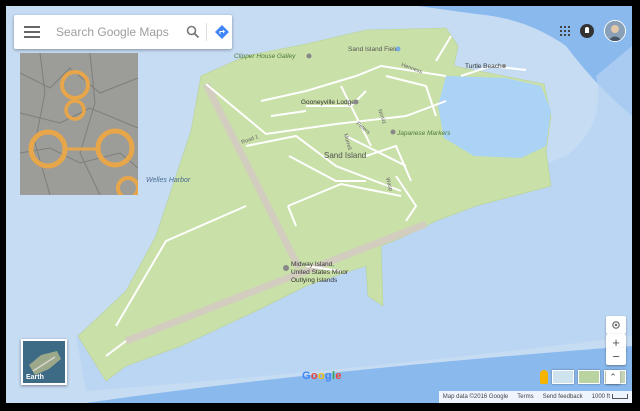 This screenshot has height=411, width=640. Describe the element at coordinates (356, 102) in the screenshot. I see `lodge-icon` at that location.